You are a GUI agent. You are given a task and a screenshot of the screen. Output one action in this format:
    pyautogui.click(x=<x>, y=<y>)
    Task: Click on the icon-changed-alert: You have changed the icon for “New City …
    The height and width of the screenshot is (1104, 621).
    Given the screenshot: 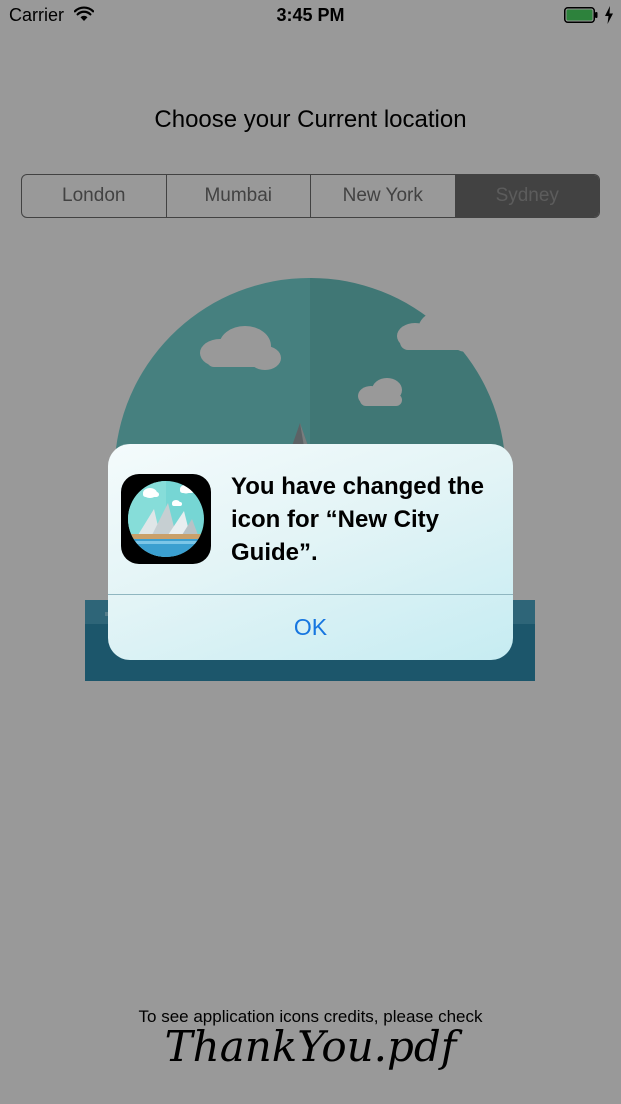 What is the action you would take?
    pyautogui.click(x=310, y=552)
    